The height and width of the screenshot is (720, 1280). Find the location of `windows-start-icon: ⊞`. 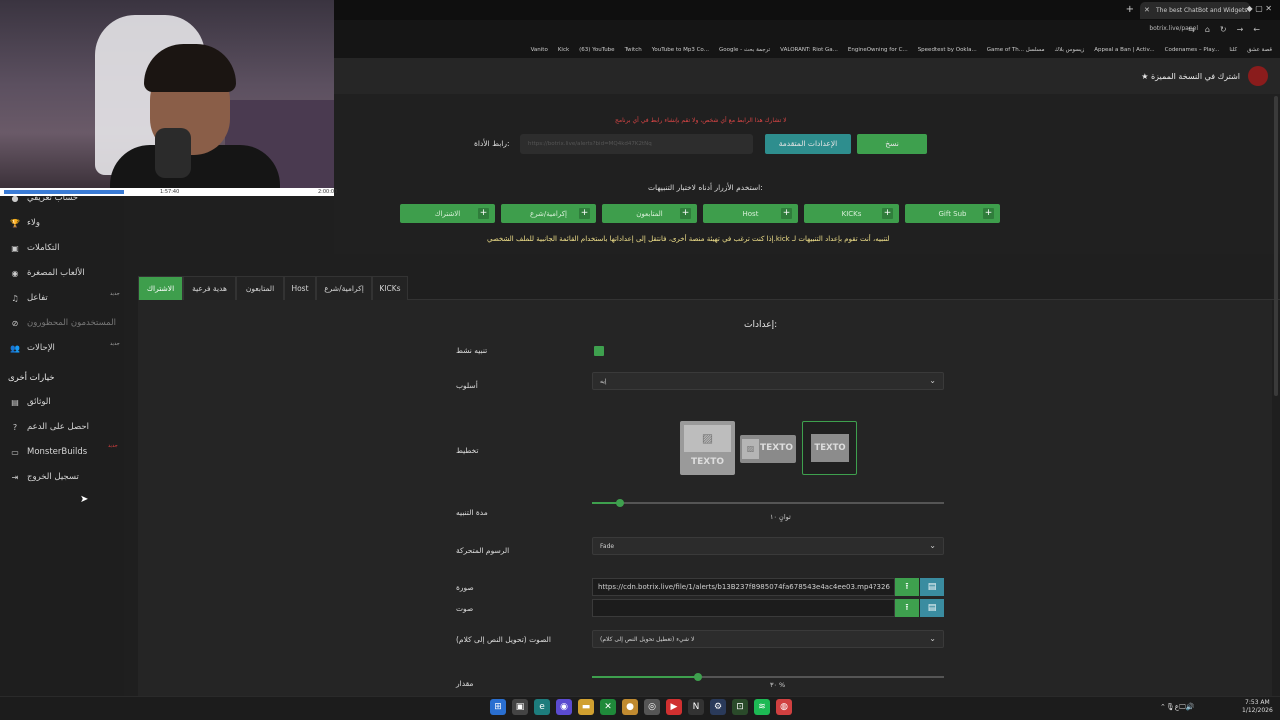

windows-start-icon: ⊞ is located at coordinates (498, 707).